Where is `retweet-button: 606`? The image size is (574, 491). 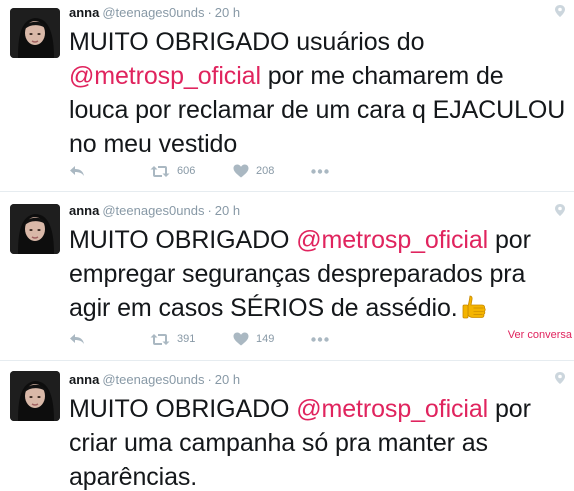 retweet-button: 606 is located at coordinates (172, 171).